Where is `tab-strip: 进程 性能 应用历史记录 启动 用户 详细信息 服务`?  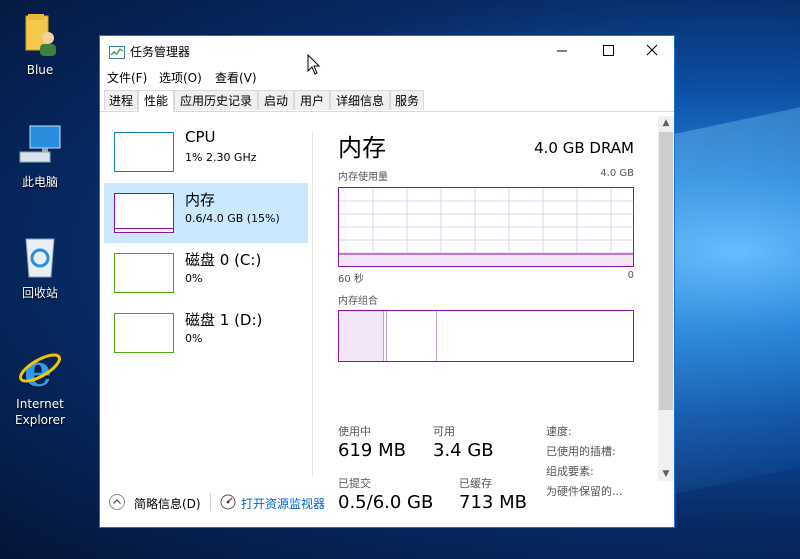
tab-strip: 进程 性能 应用历史记录 启动 用户 详细信息 服务 is located at coordinates (387, 101).